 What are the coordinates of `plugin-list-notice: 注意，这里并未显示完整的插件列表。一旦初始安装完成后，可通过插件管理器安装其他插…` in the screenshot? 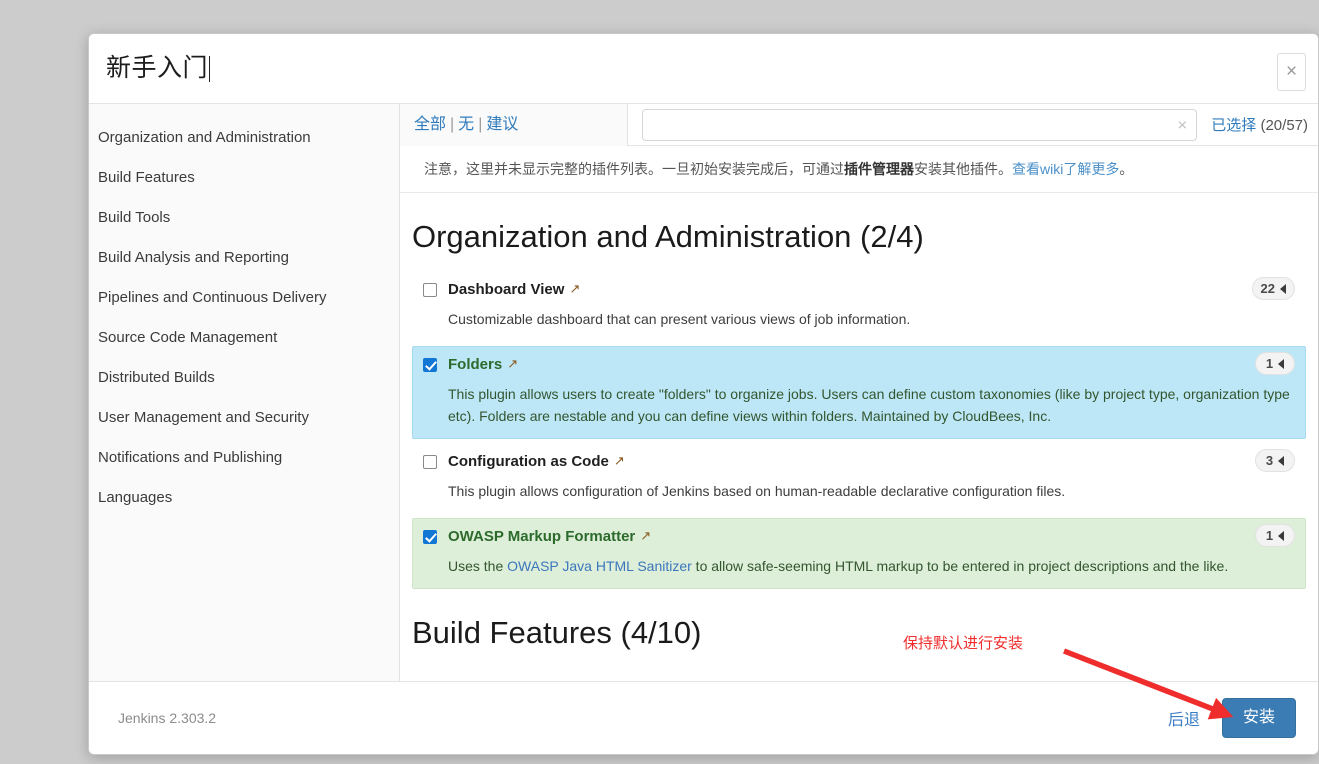 It's located at (859, 169).